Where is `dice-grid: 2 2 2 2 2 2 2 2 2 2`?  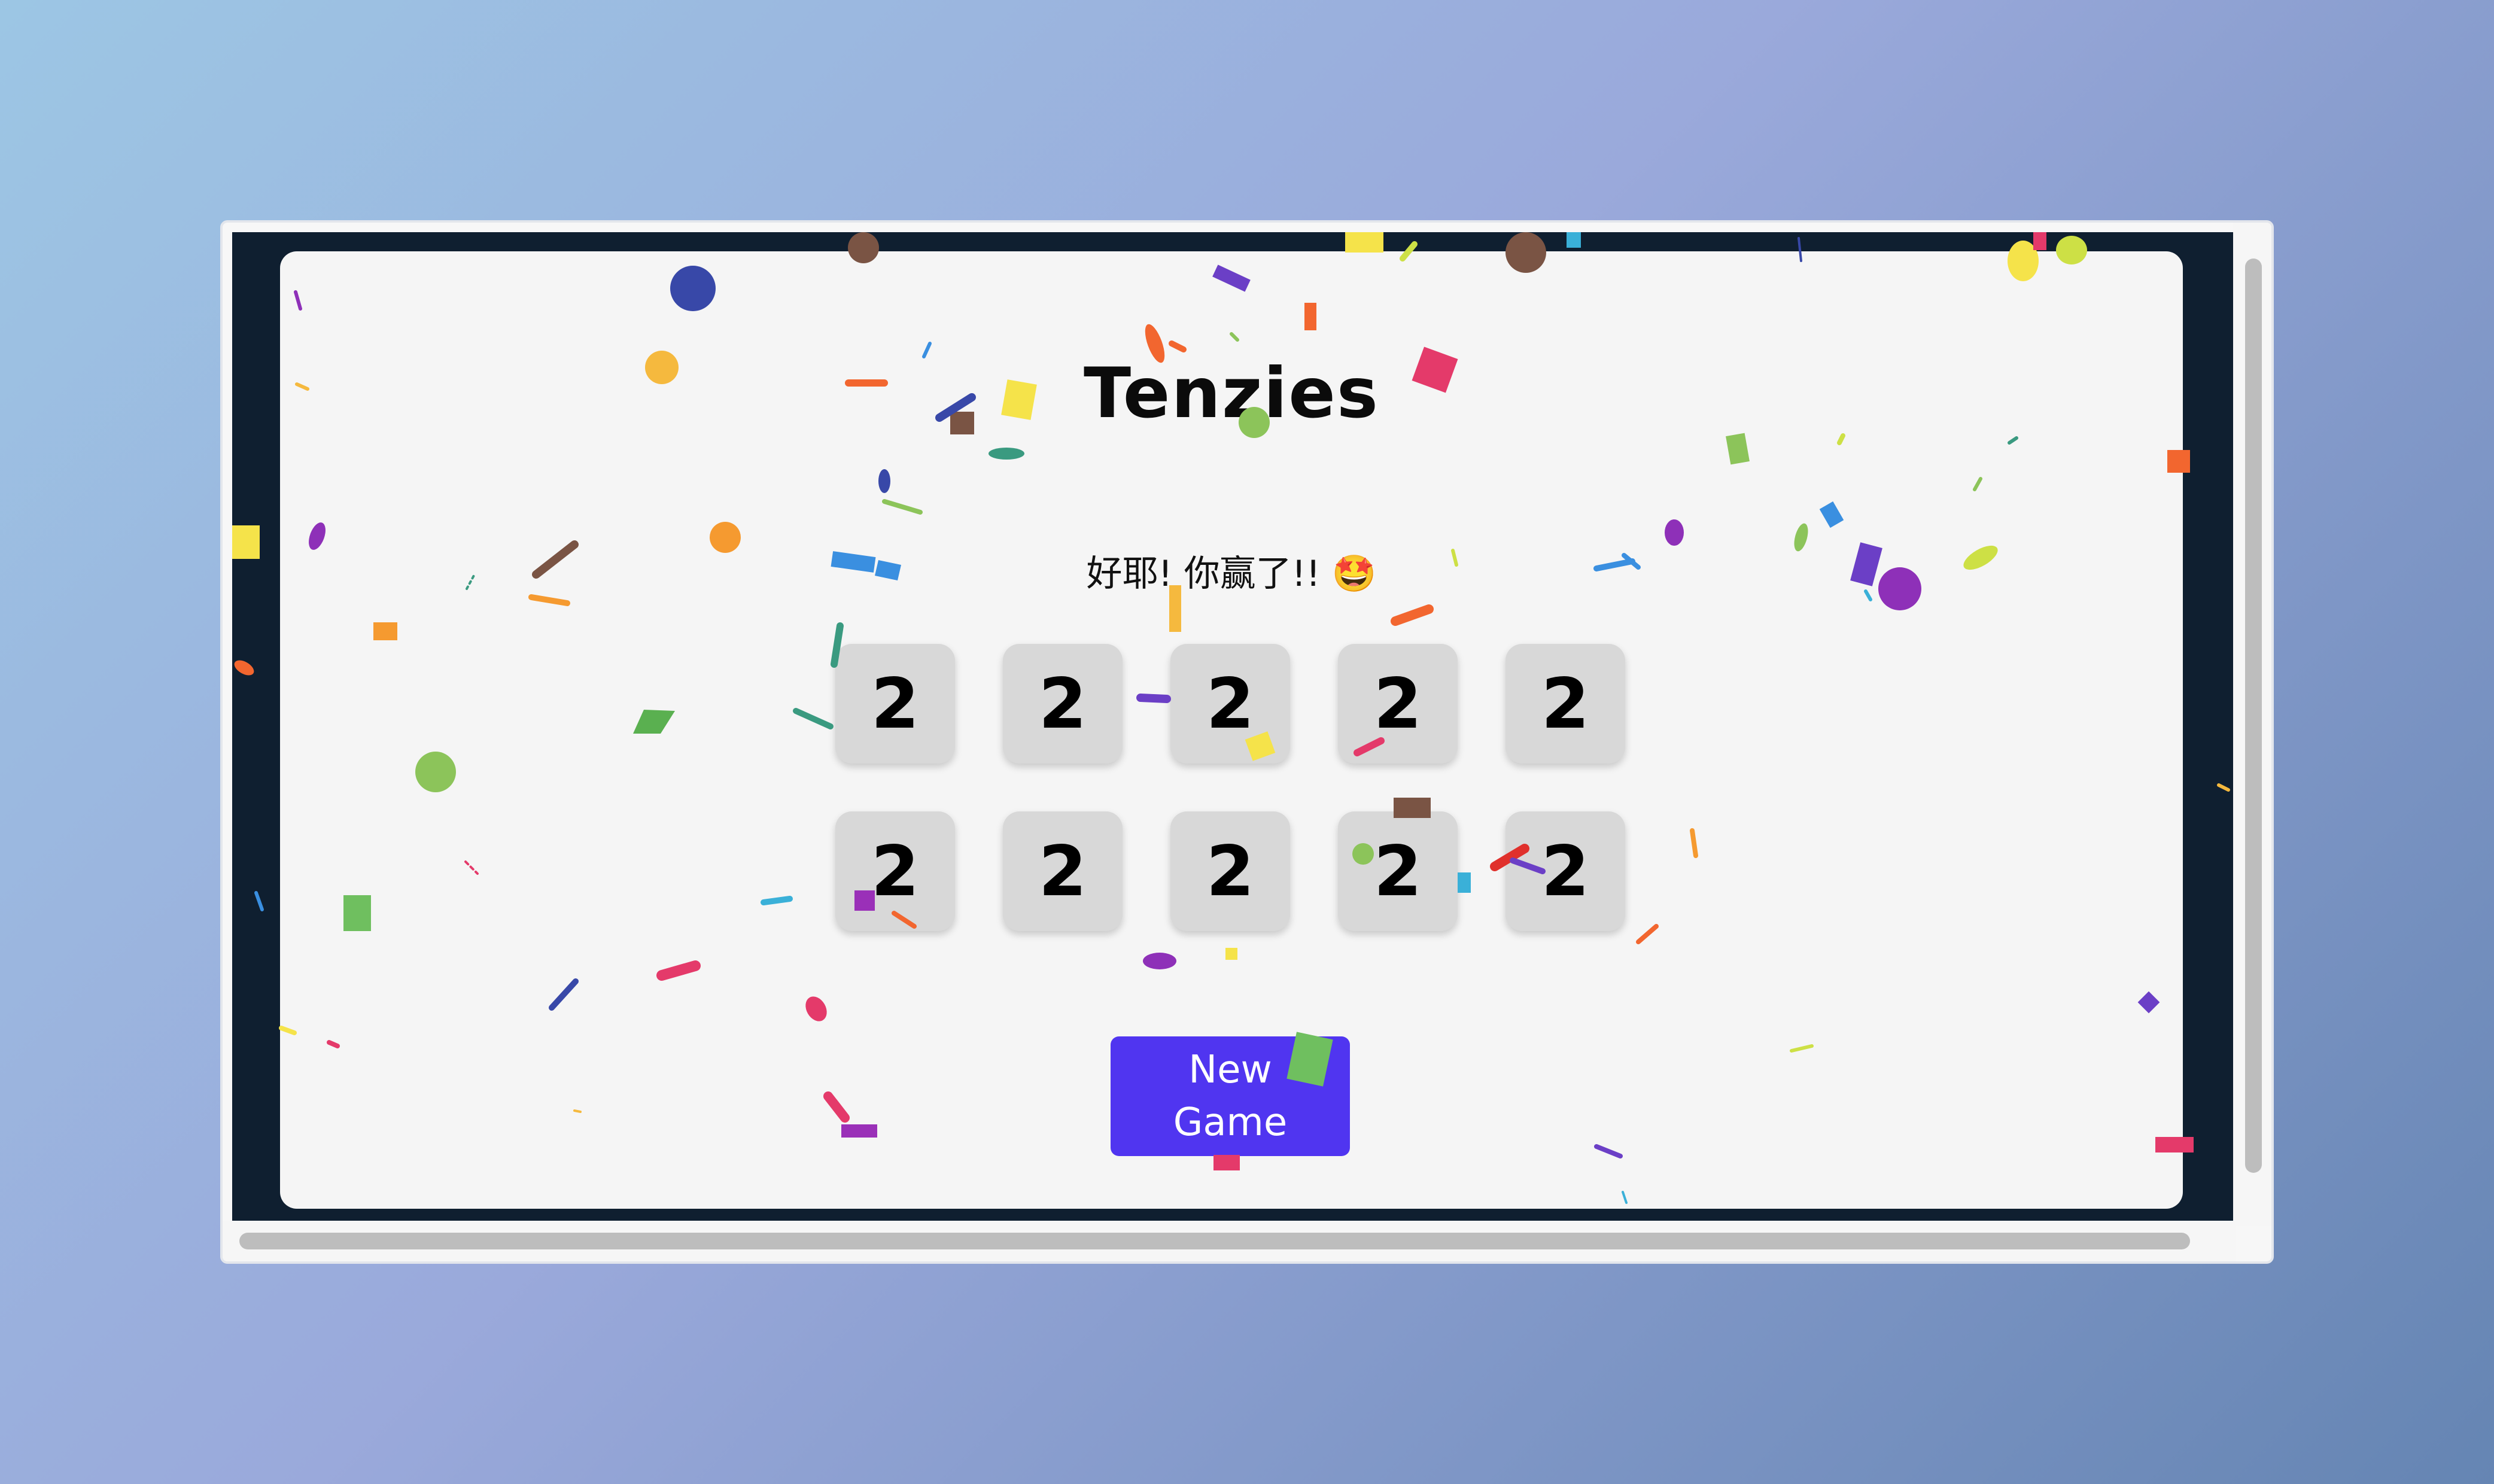
dice-grid: 2 2 2 2 2 2 2 2 2 2 is located at coordinates (1230, 787).